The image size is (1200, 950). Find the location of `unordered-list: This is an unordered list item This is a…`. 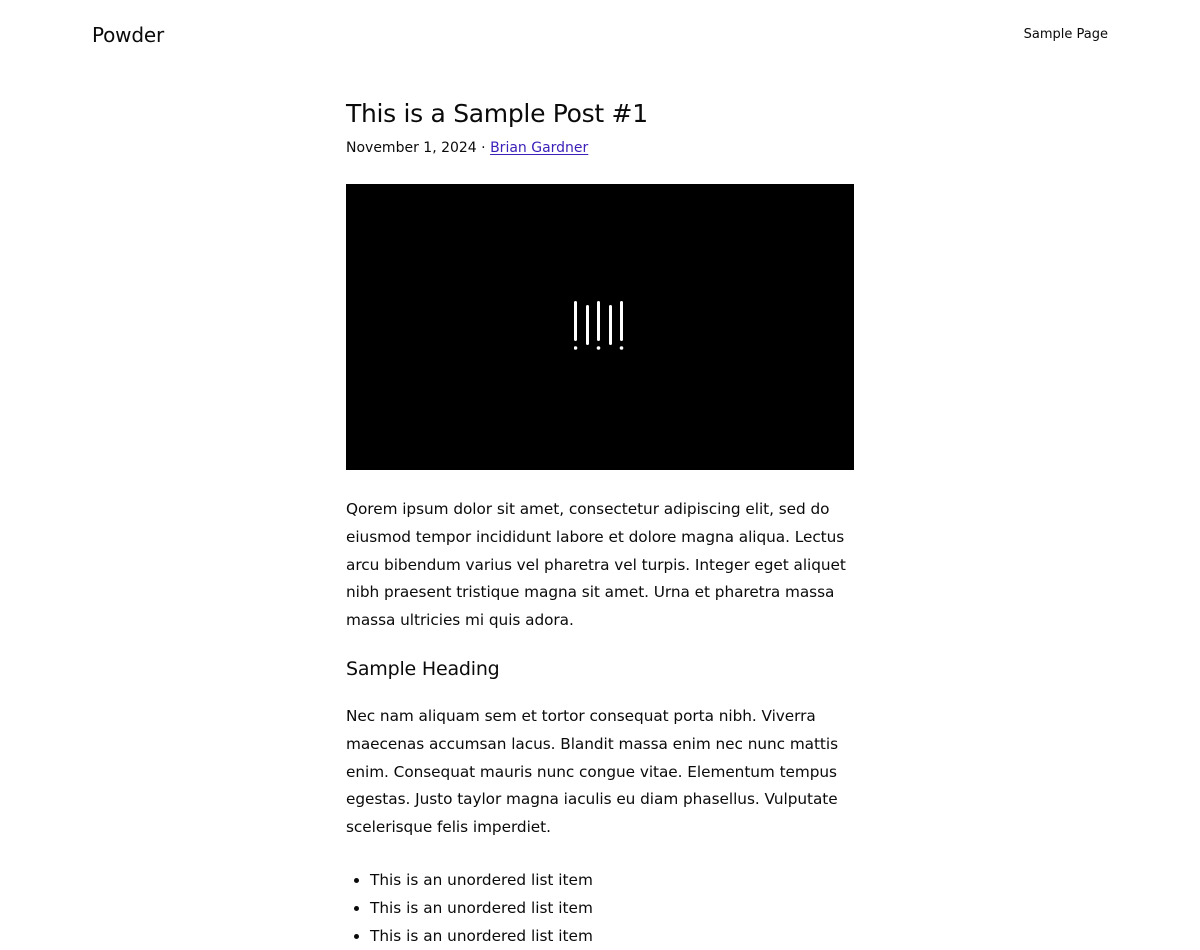

unordered-list: This is an unordered list item This is a… is located at coordinates (600, 908).